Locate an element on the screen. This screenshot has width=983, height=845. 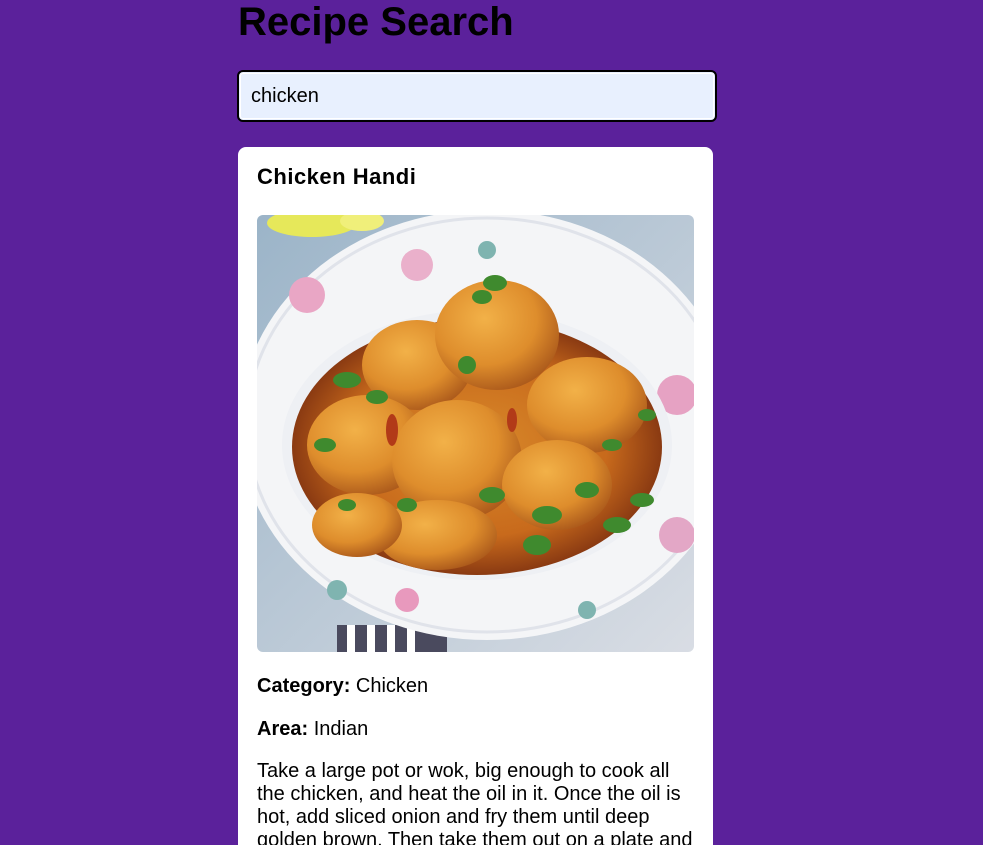
recipe-title: Chicken Handi is located at coordinates (337, 176).